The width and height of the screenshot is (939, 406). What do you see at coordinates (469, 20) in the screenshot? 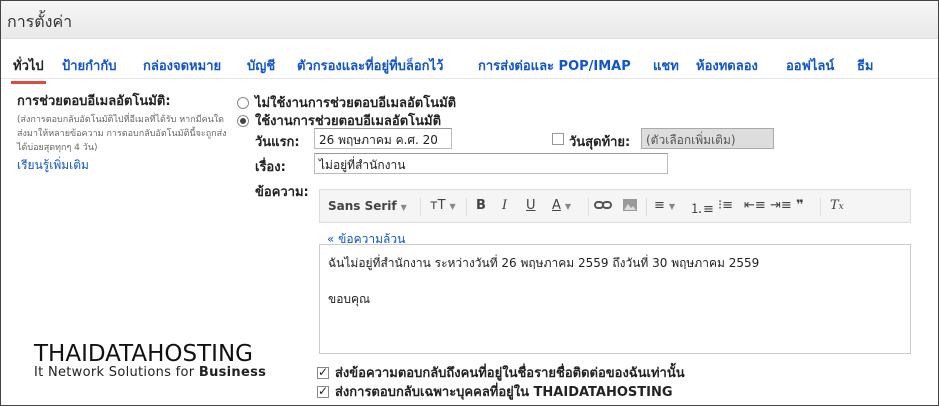
I see `title-bar: การตั้งค่า` at bounding box center [469, 20].